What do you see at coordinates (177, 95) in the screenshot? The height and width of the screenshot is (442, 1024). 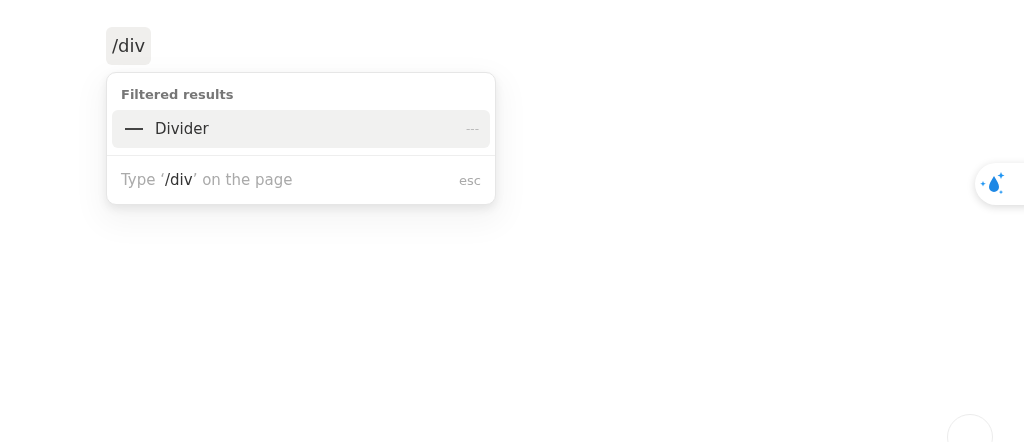 I see `section-title: Filtered results` at bounding box center [177, 95].